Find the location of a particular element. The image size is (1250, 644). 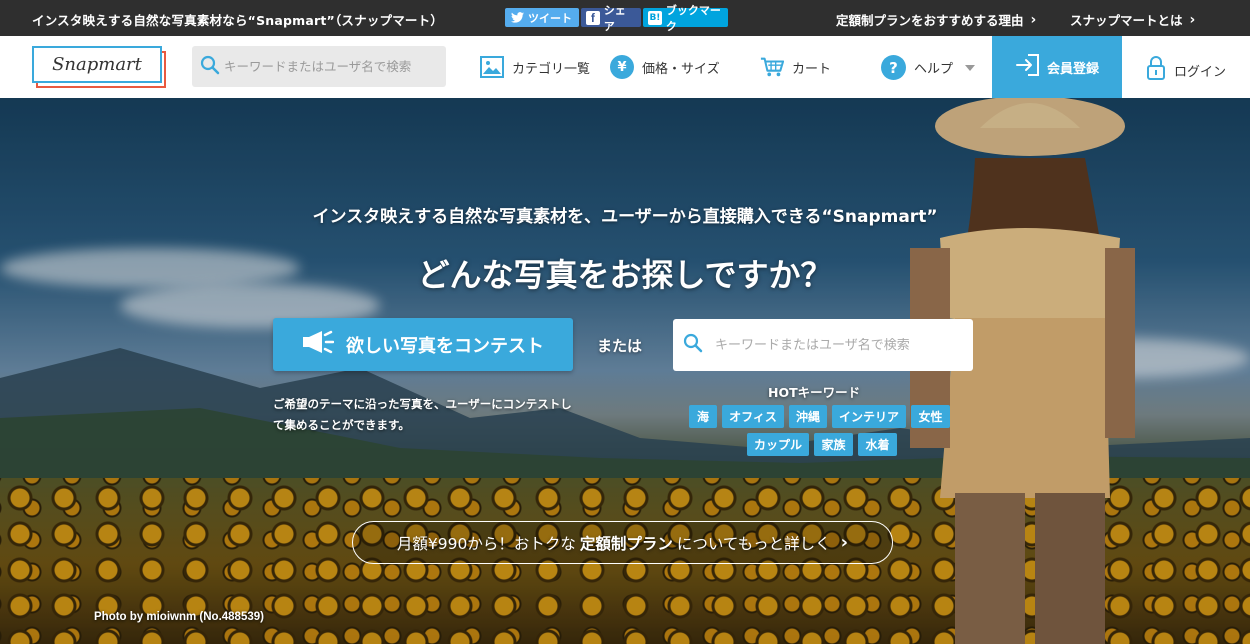

hot-keyword-tag: インテリア is located at coordinates (869, 416).